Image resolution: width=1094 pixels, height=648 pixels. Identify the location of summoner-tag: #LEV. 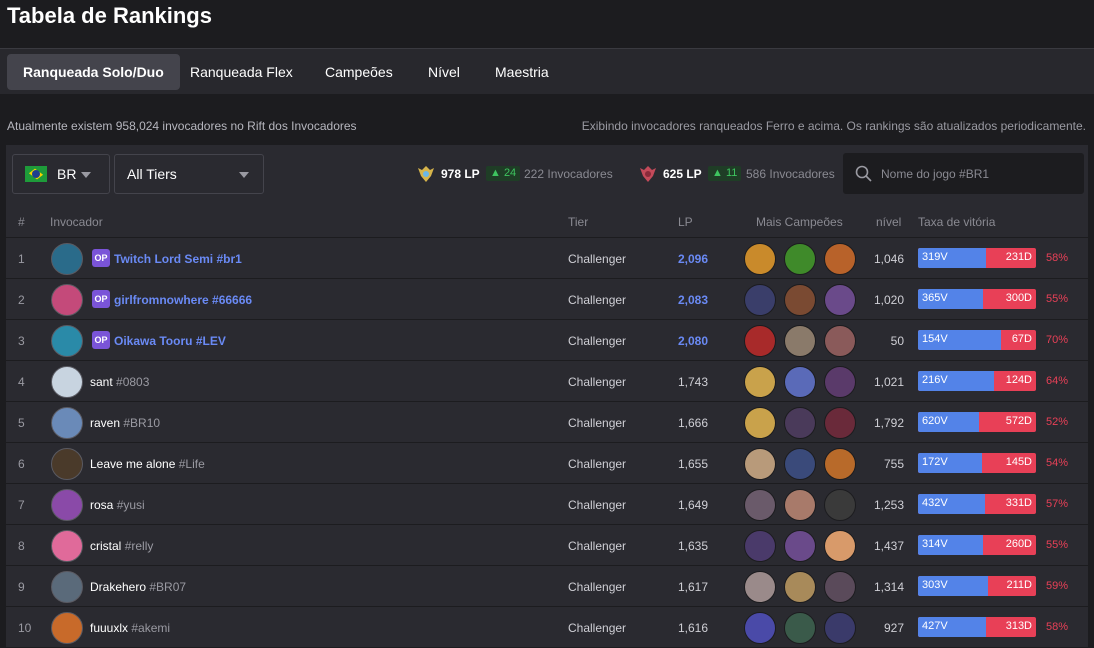
(210, 341).